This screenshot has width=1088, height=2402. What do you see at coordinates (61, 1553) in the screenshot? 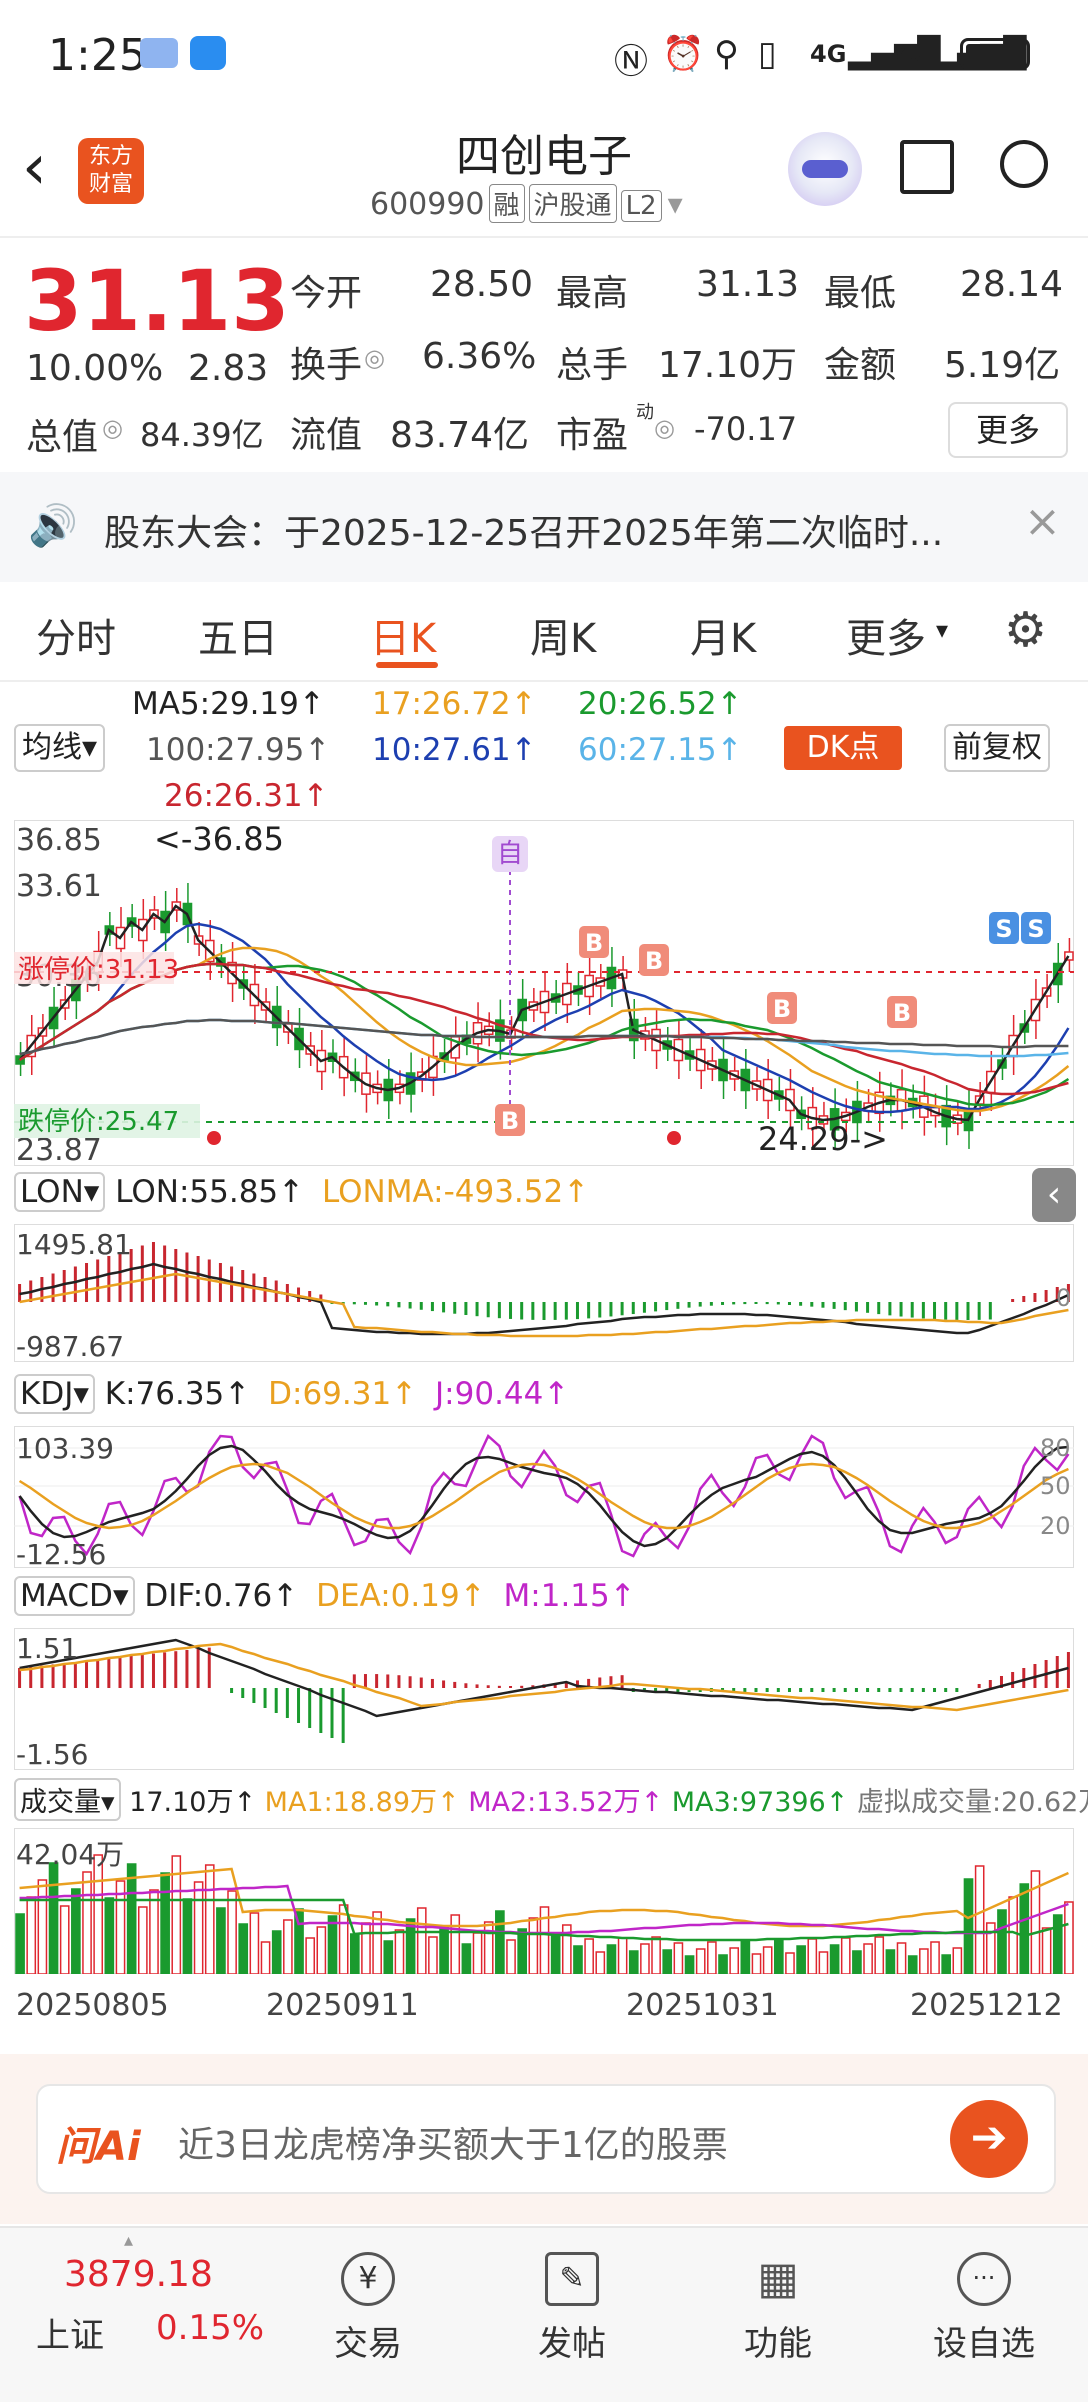
I see `kdj-min-label: -12.56` at bounding box center [61, 1553].